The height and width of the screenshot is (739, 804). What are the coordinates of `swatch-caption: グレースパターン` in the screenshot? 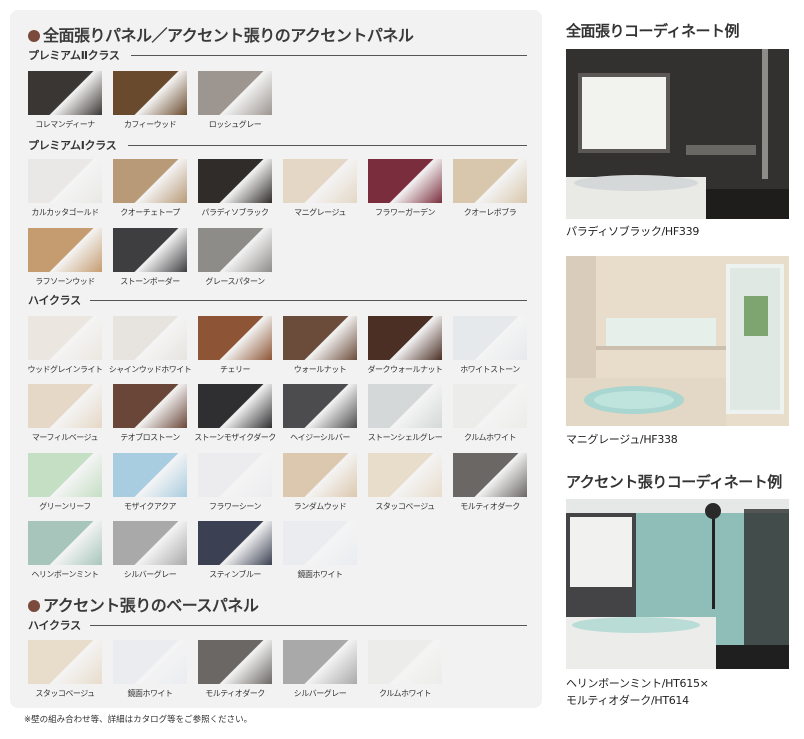 It's located at (235, 281).